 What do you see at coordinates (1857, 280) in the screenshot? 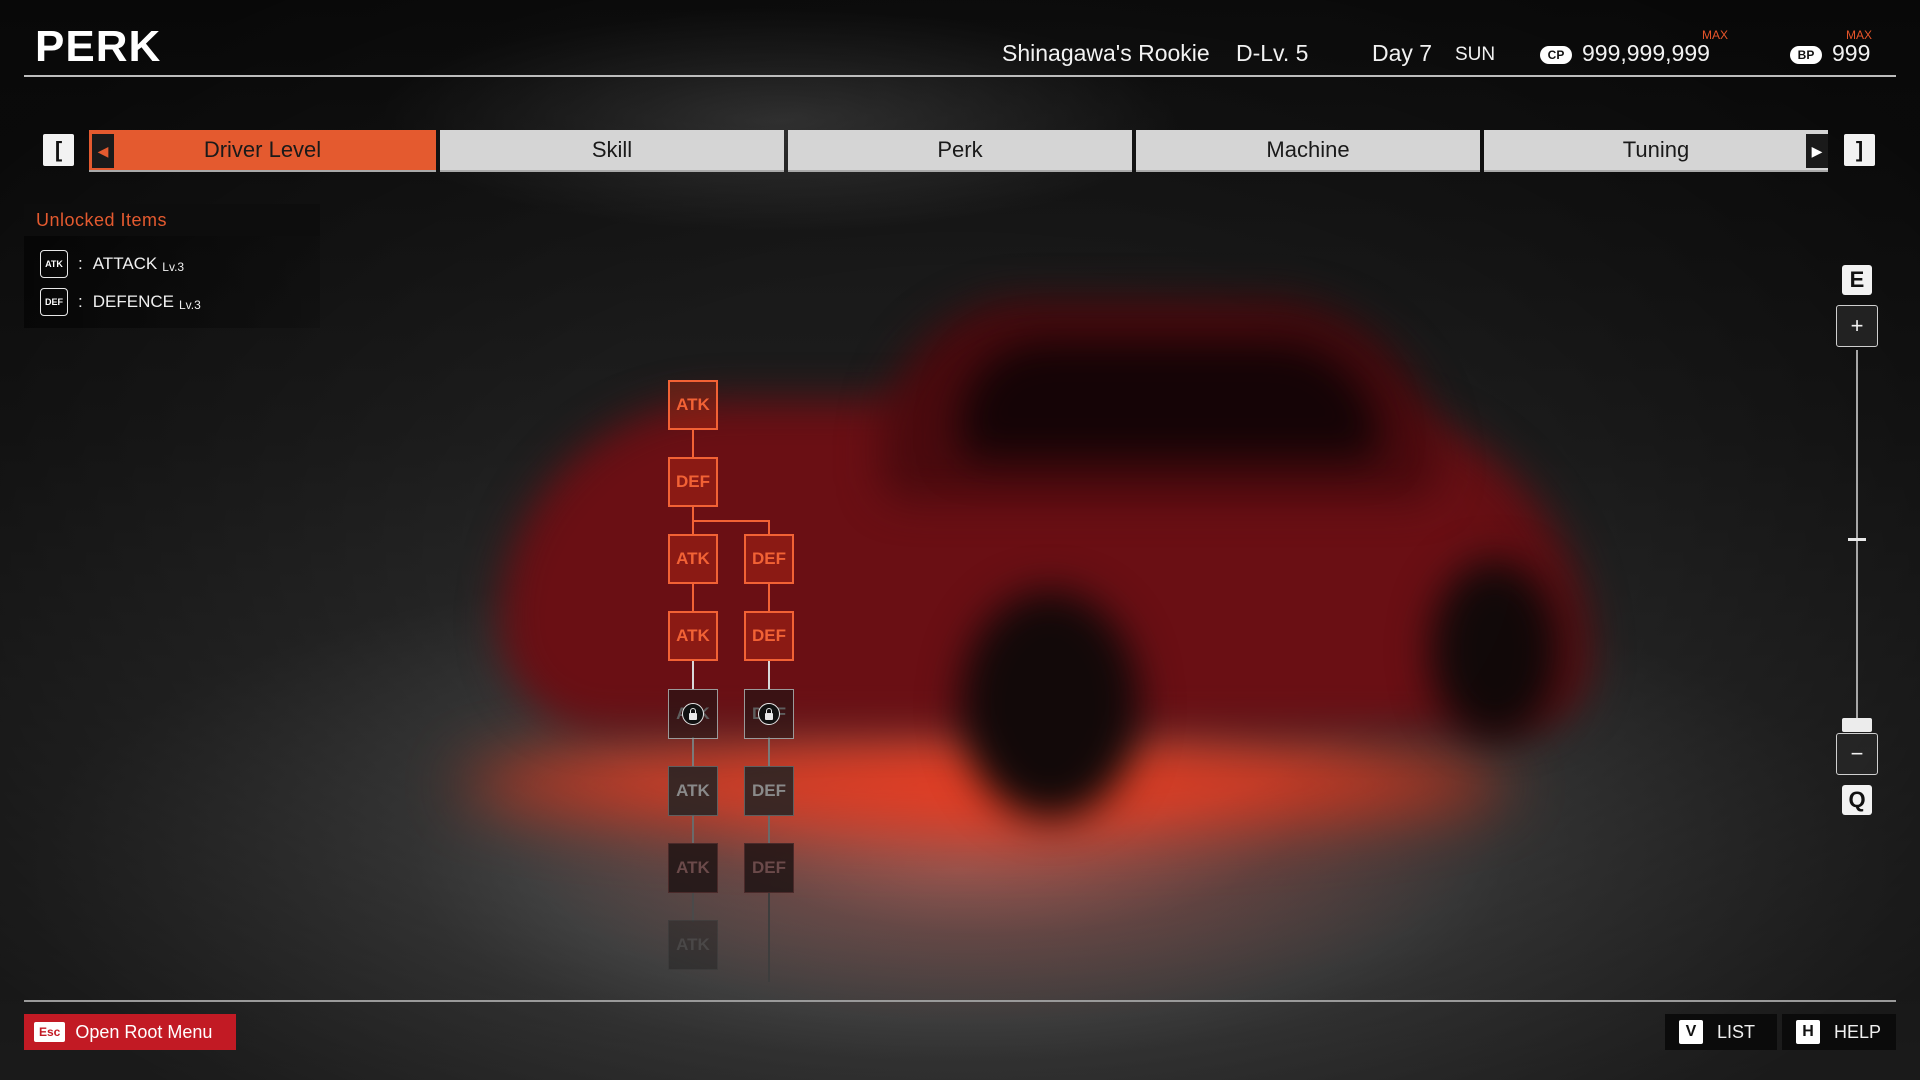
I see `zoom-in-key: E` at bounding box center [1857, 280].